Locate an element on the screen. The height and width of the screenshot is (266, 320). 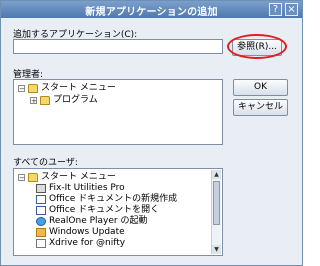
help-icon: ? is located at coordinates (275, 9).